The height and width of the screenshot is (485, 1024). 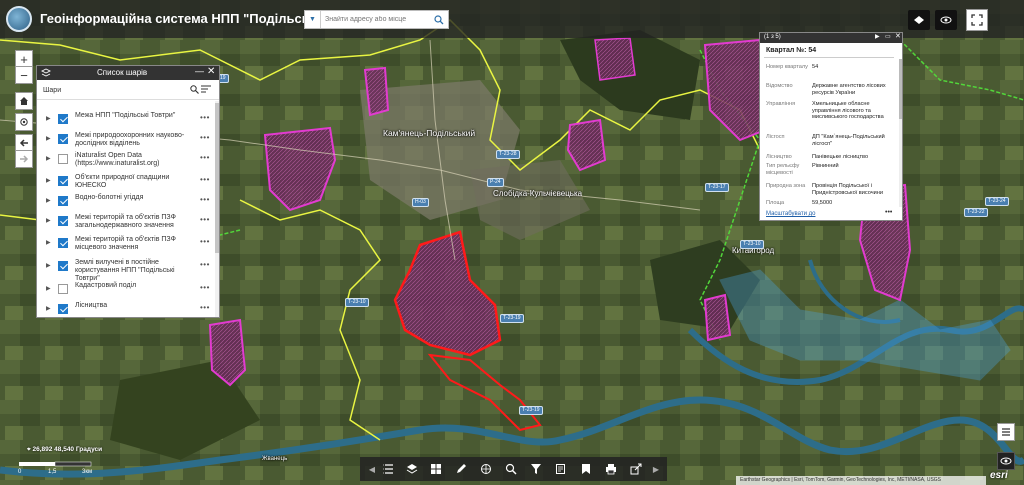 What do you see at coordinates (636, 469) in the screenshot?
I see `share-button` at bounding box center [636, 469].